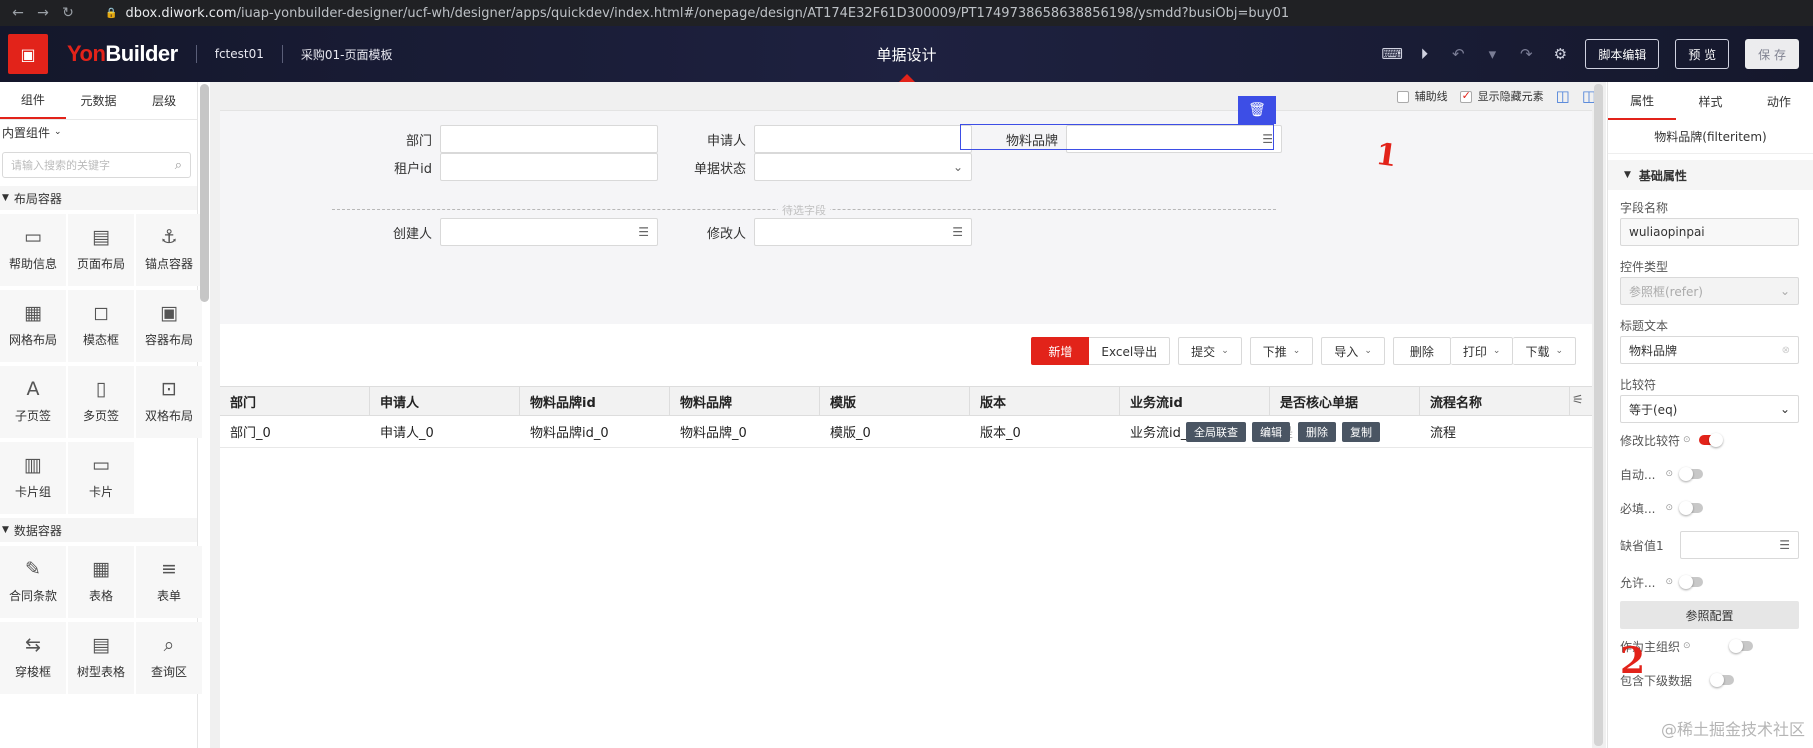 This screenshot has height=748, width=1813. What do you see at coordinates (1710, 175) in the screenshot?
I see `basic-properties-section: ▼ 基础属性` at bounding box center [1710, 175].